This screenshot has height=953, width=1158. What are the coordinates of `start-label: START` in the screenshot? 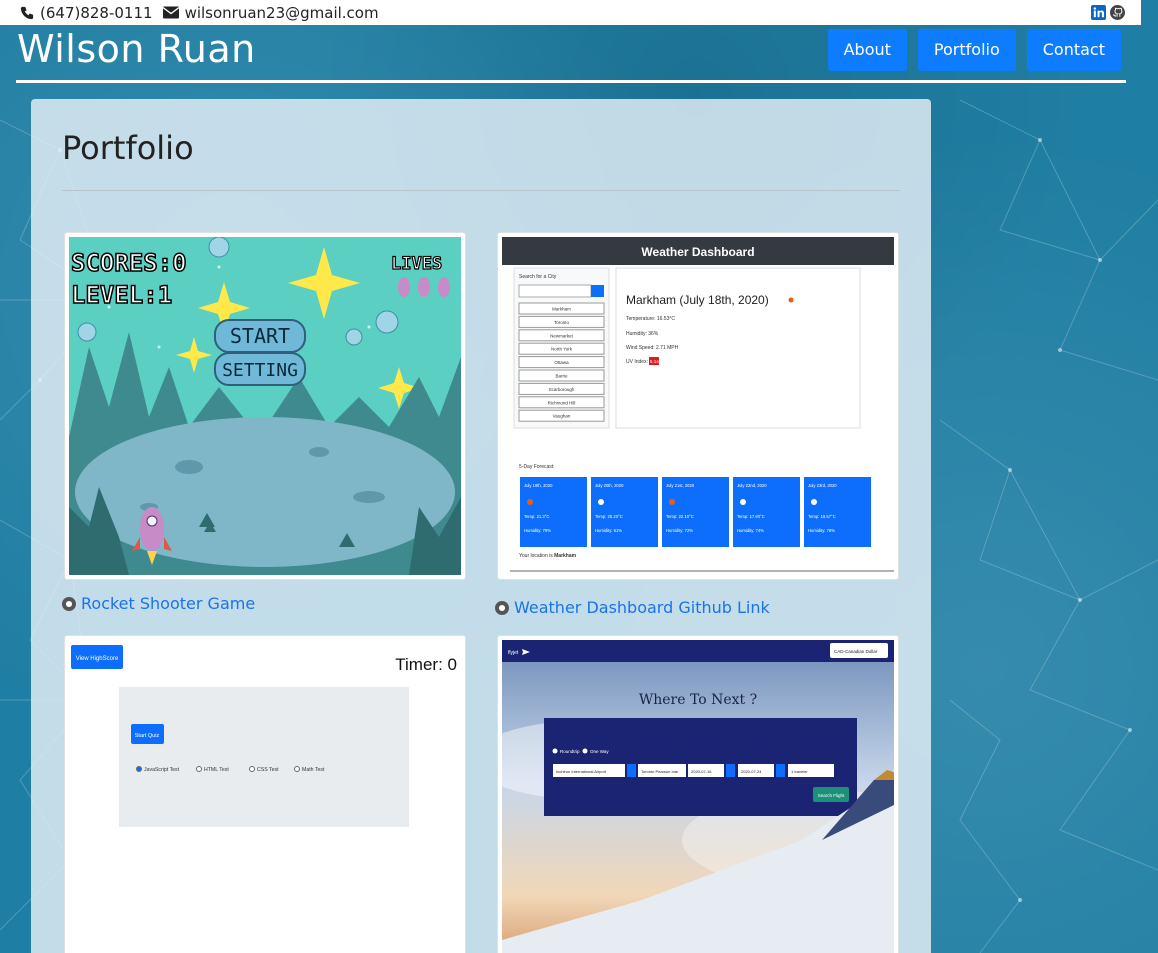 It's located at (260, 336).